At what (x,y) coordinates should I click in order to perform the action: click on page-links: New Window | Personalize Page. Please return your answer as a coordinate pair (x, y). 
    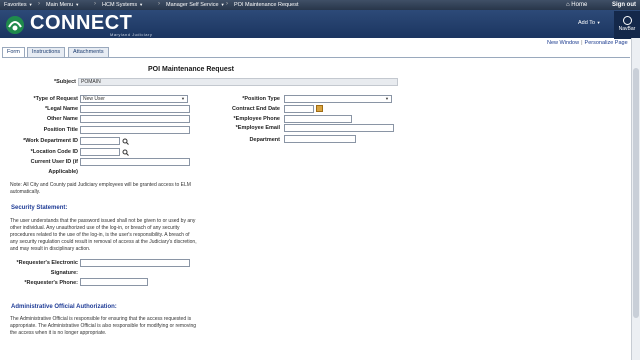
    Looking at the image, I should click on (587, 43).